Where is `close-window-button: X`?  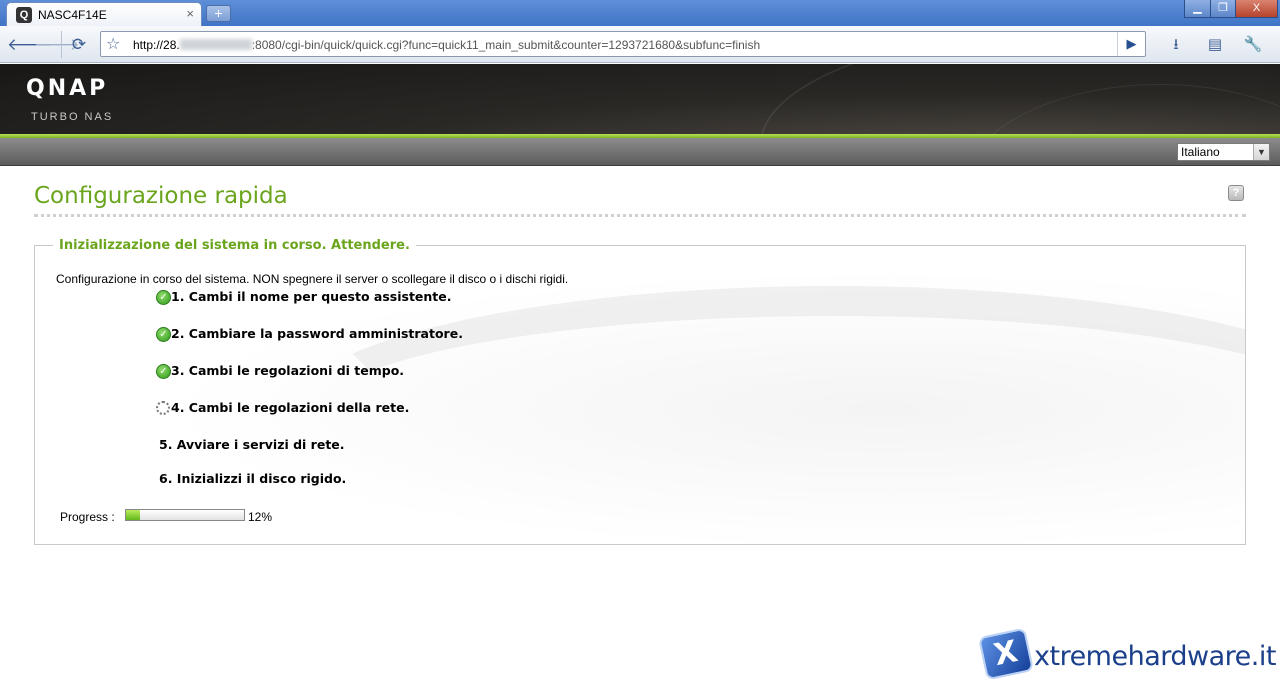 close-window-button: X is located at coordinates (1256, 9).